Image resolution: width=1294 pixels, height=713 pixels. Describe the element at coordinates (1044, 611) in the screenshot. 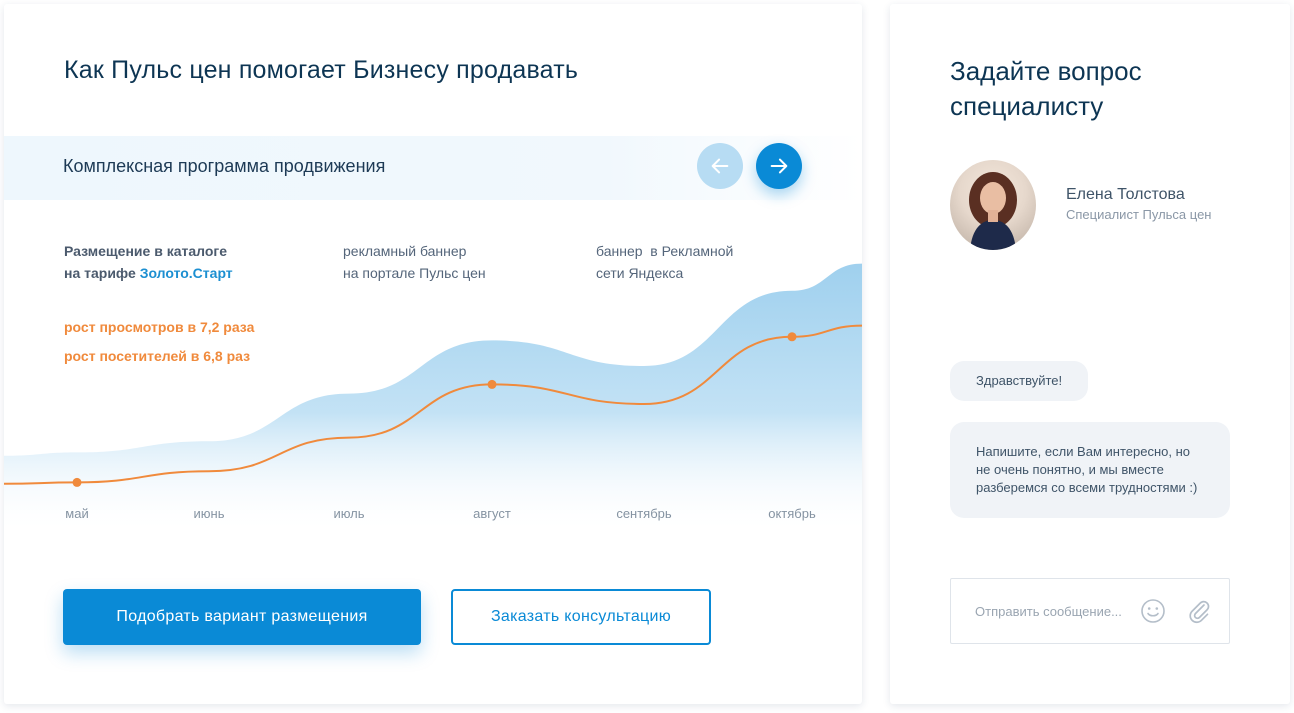

I see `message-input` at that location.